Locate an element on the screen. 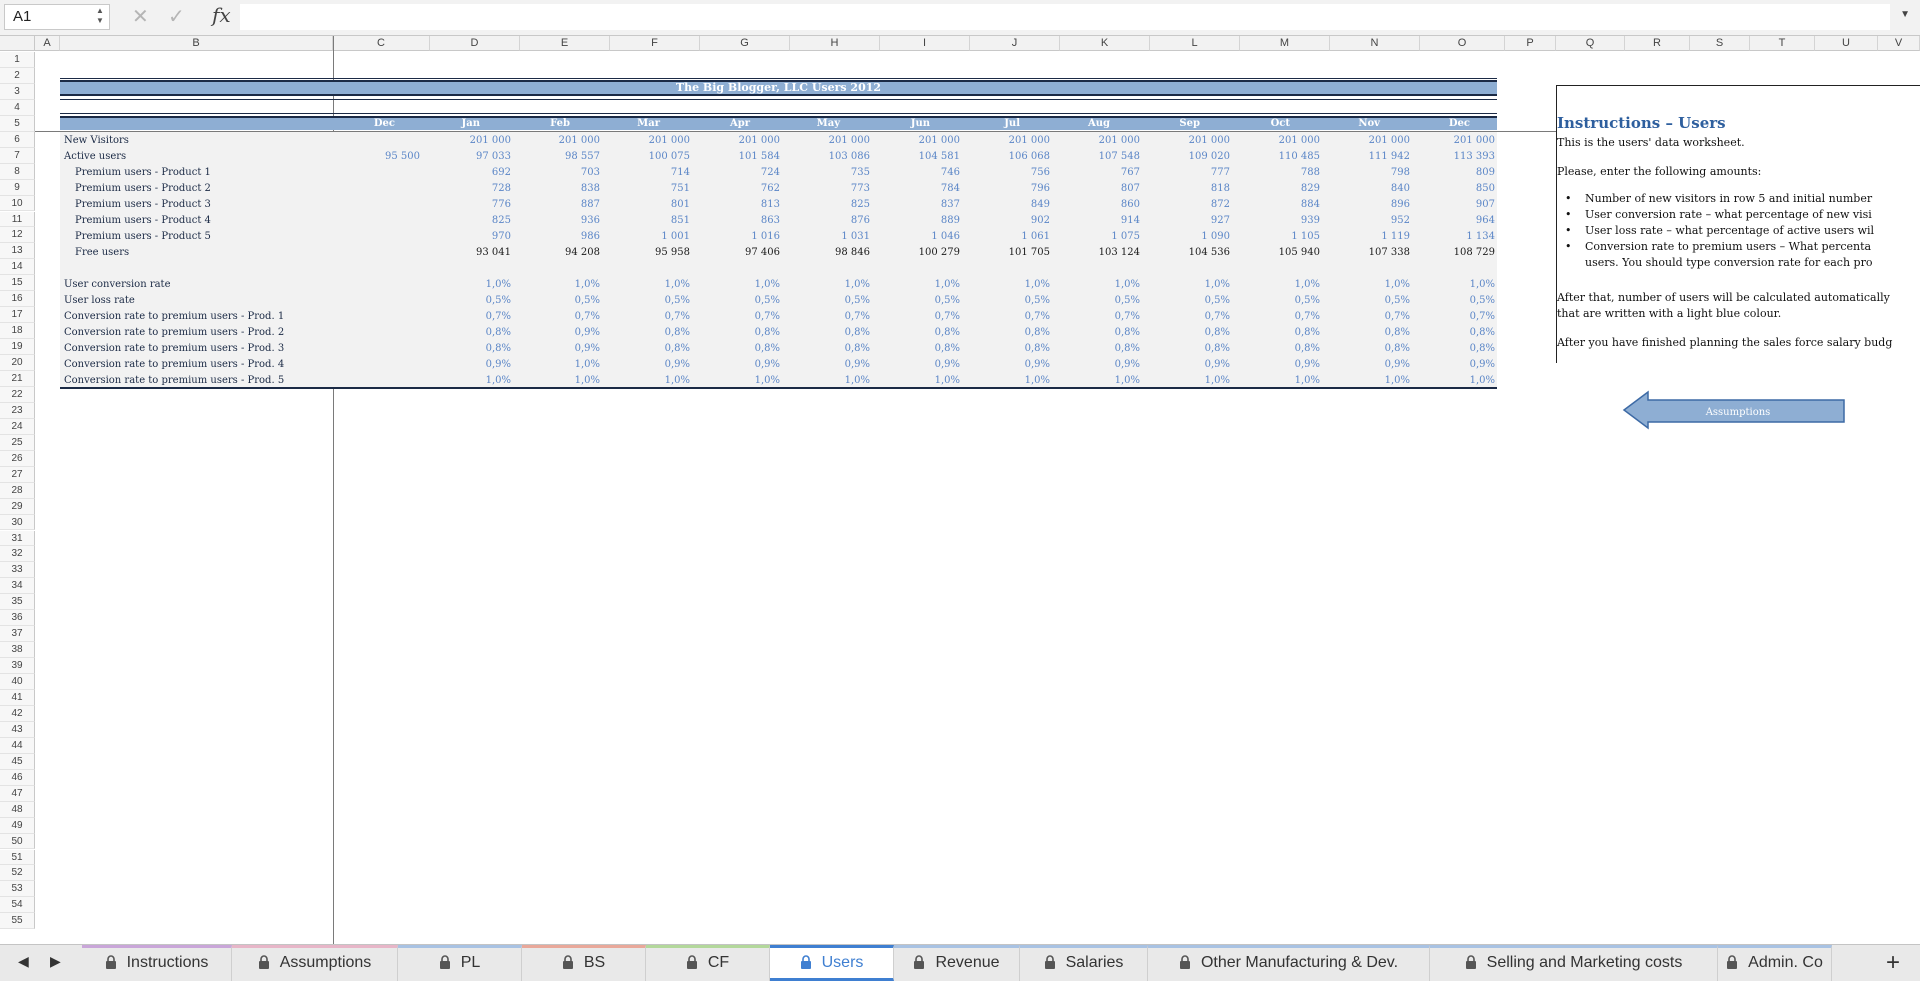 The image size is (1920, 981). data-cell: 1 090 is located at coordinates (1190, 236).